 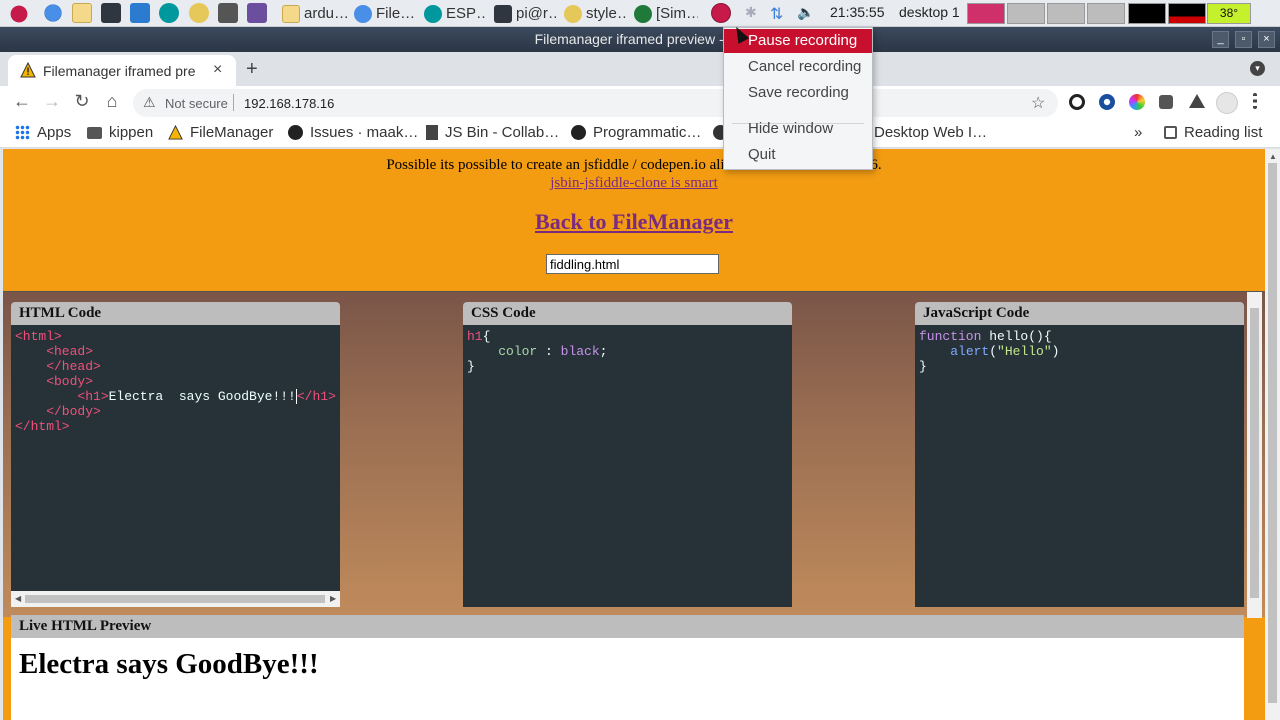 I want to click on code-token: :, so click(x=549, y=351).